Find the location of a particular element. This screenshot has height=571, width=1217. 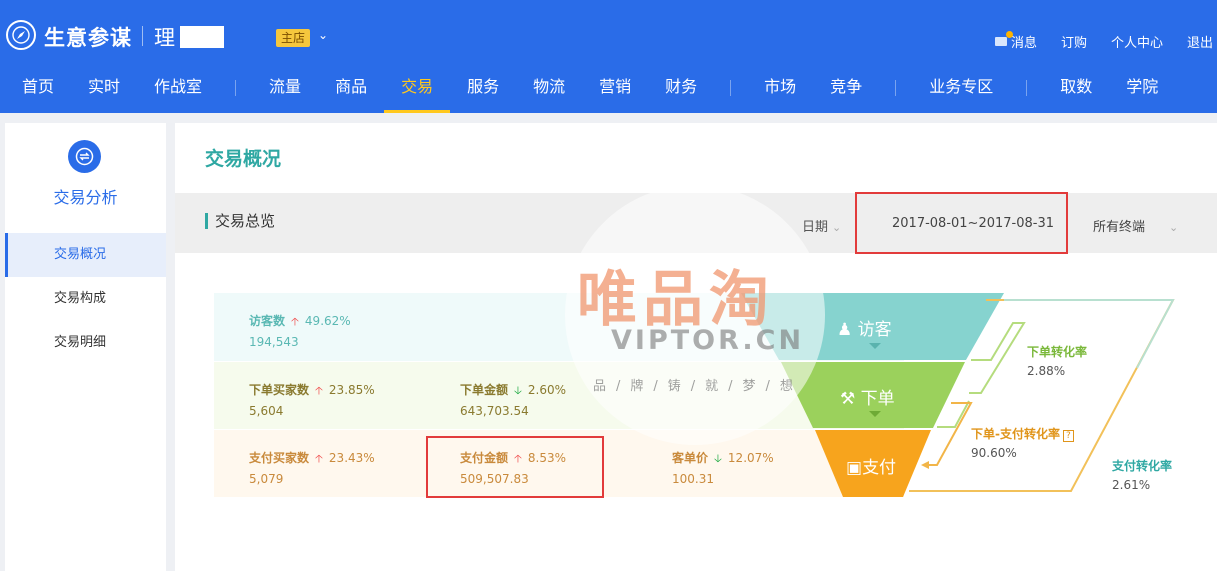

watermark-domain: VIPTOR.CN is located at coordinates (708, 340).